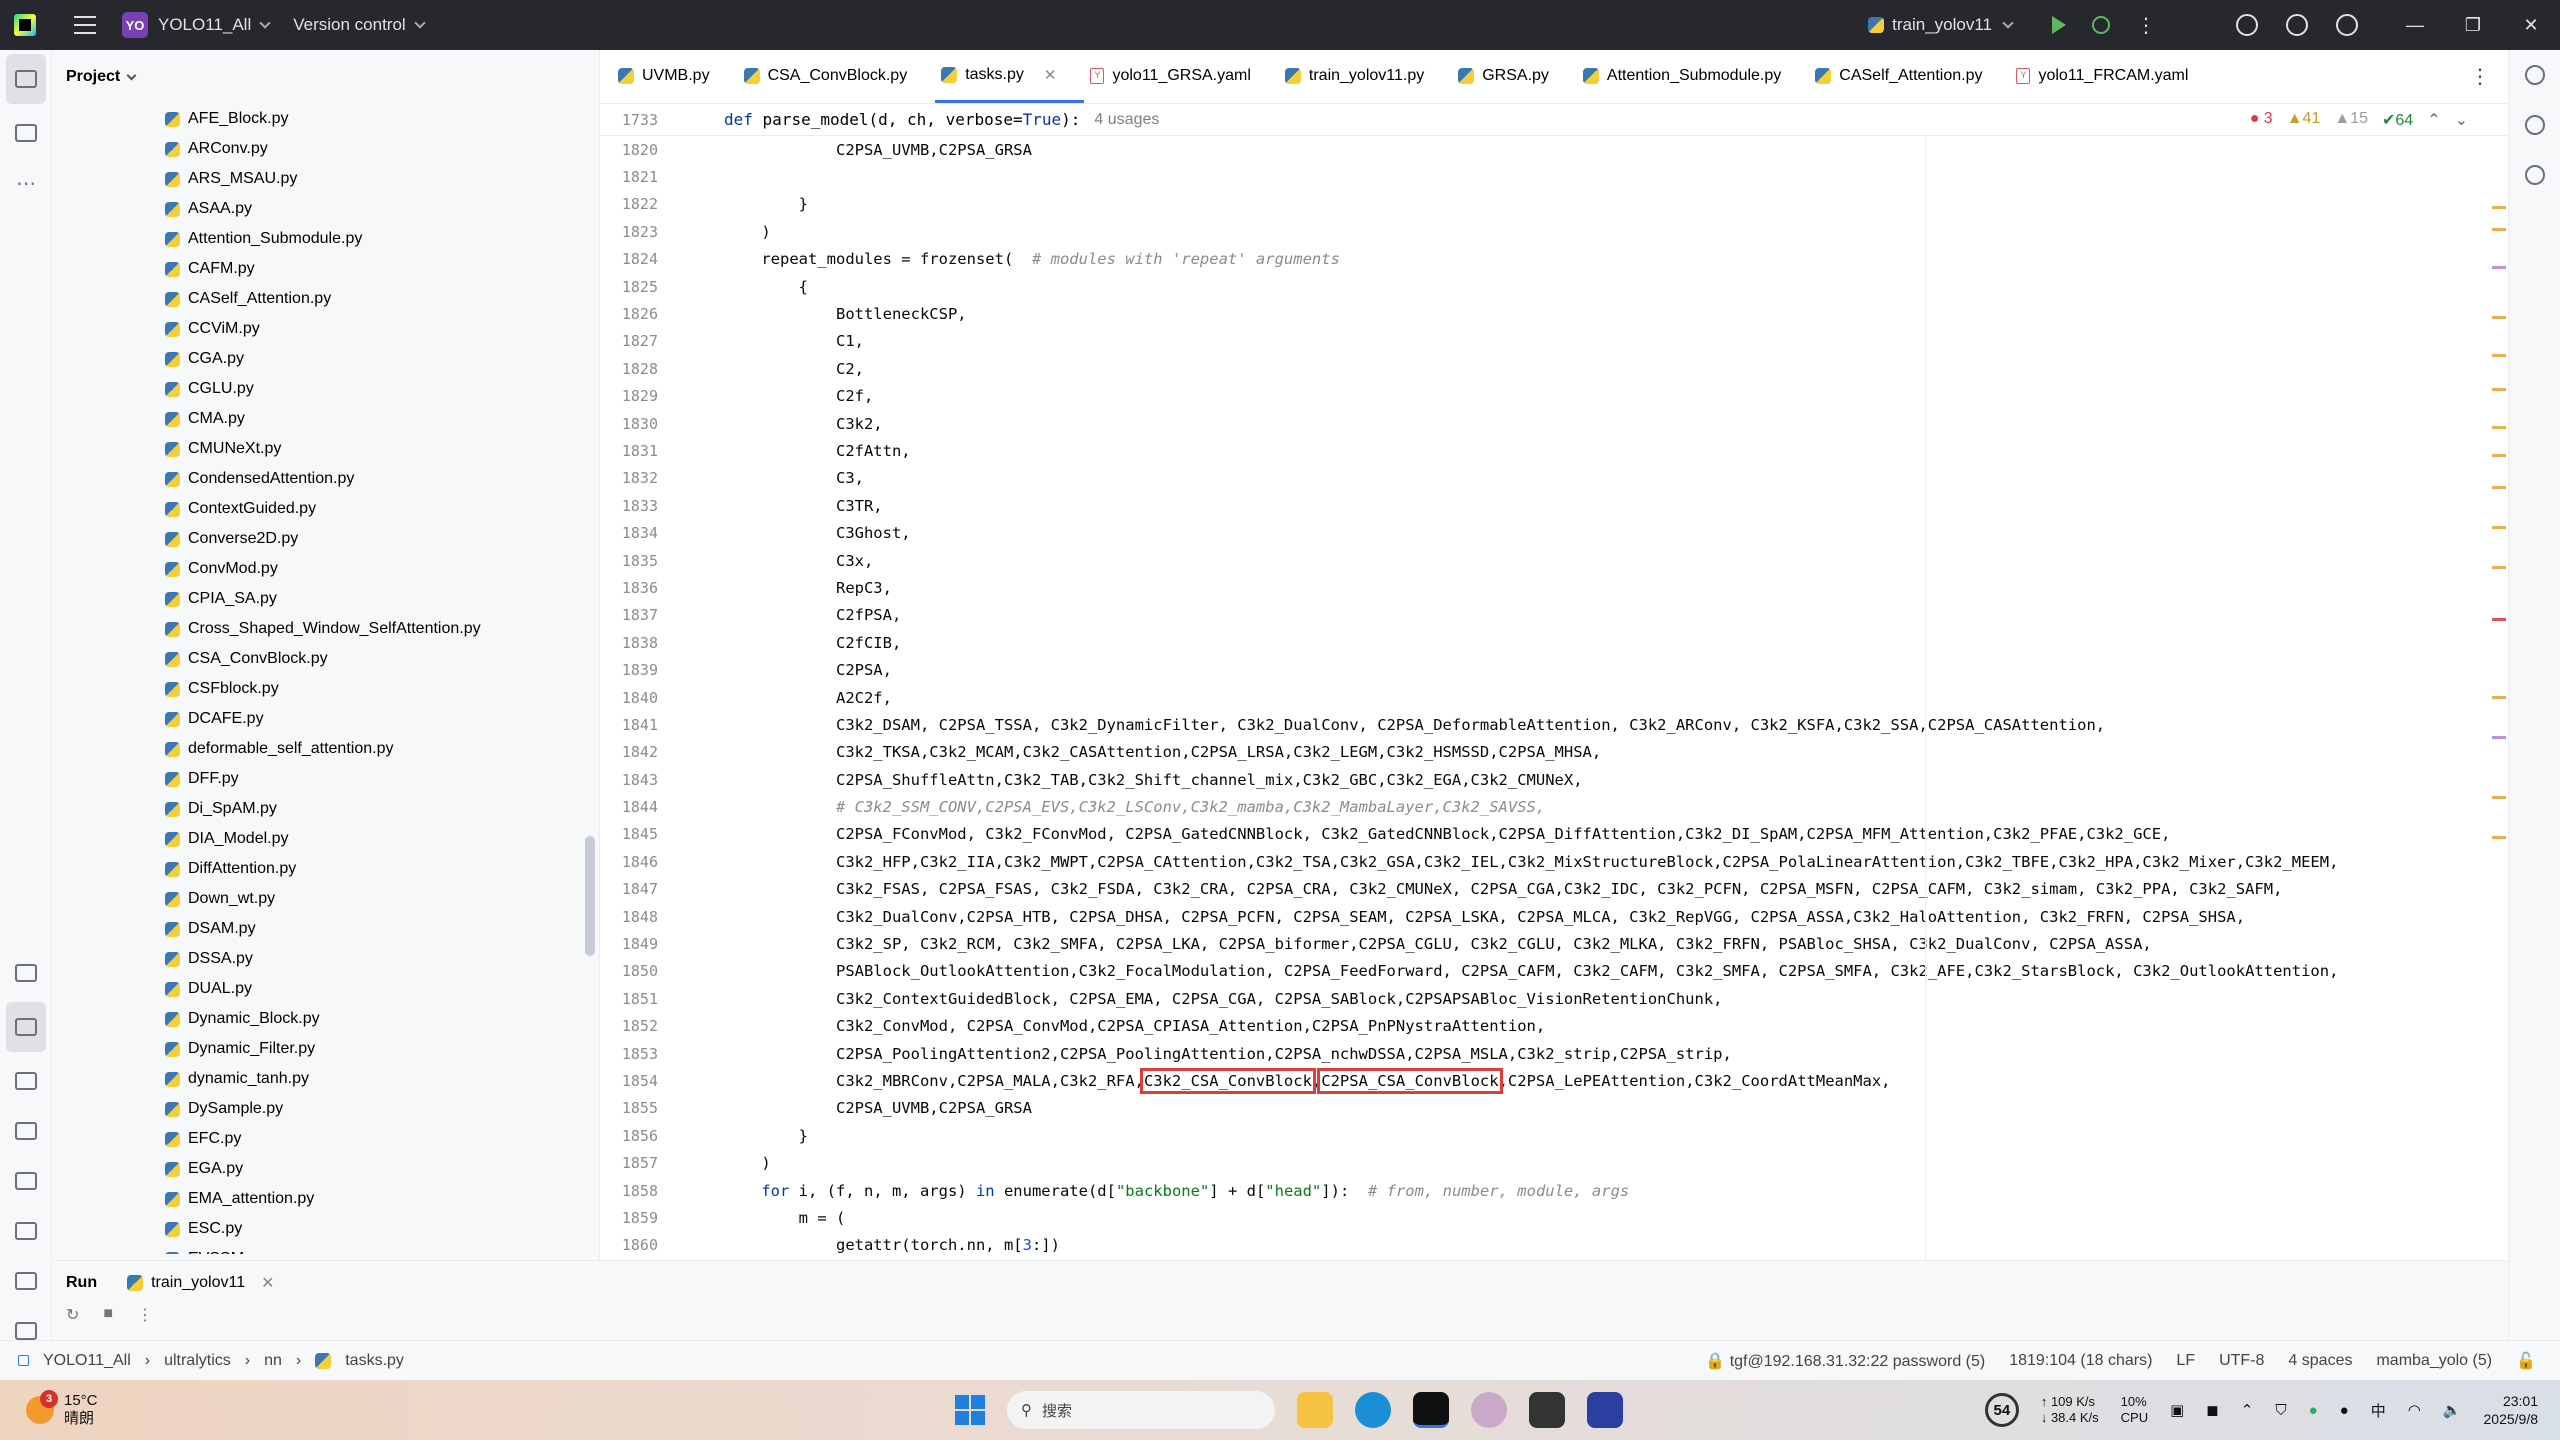 The image size is (2560, 1440). I want to click on code-line: 1831 C2fAttn,, so click(1554, 450).